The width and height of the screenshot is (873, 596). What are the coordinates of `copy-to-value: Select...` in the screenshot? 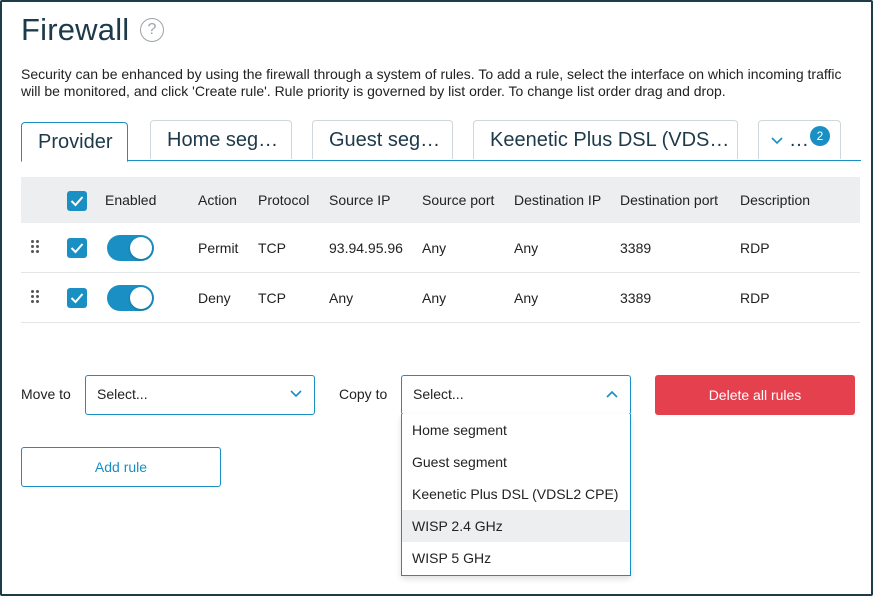 It's located at (438, 394).